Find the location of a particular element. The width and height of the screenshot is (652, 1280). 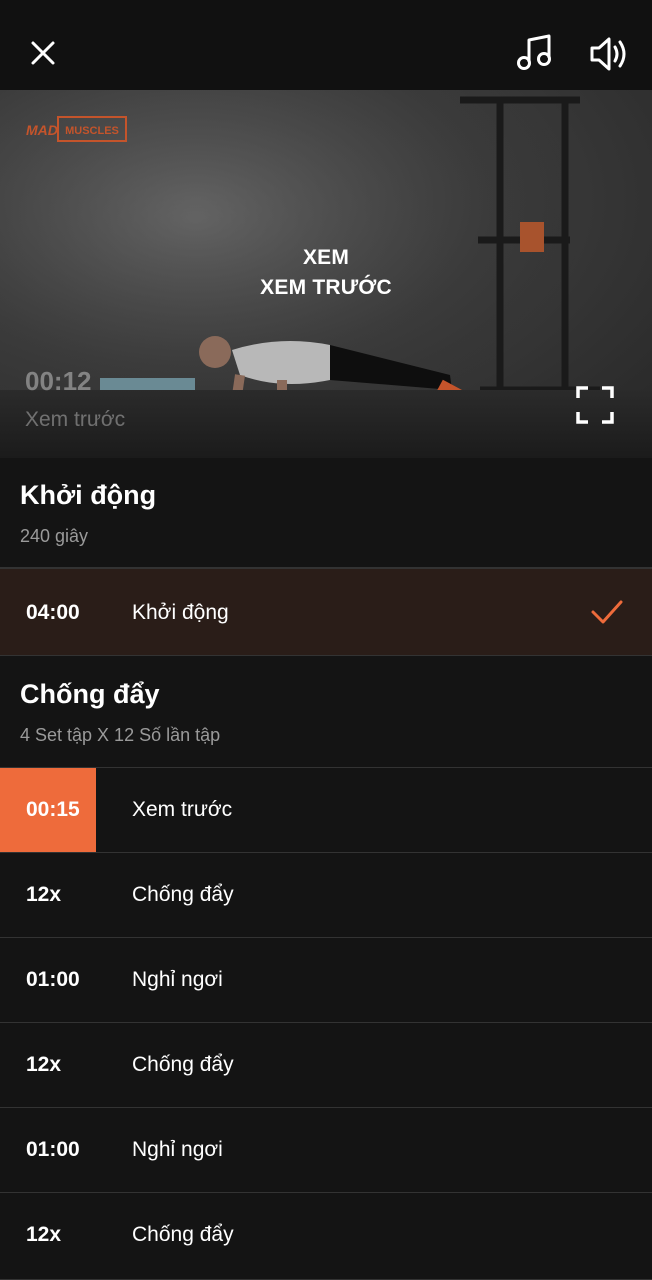

svg-text: MAD is located at coordinates (42, 130).